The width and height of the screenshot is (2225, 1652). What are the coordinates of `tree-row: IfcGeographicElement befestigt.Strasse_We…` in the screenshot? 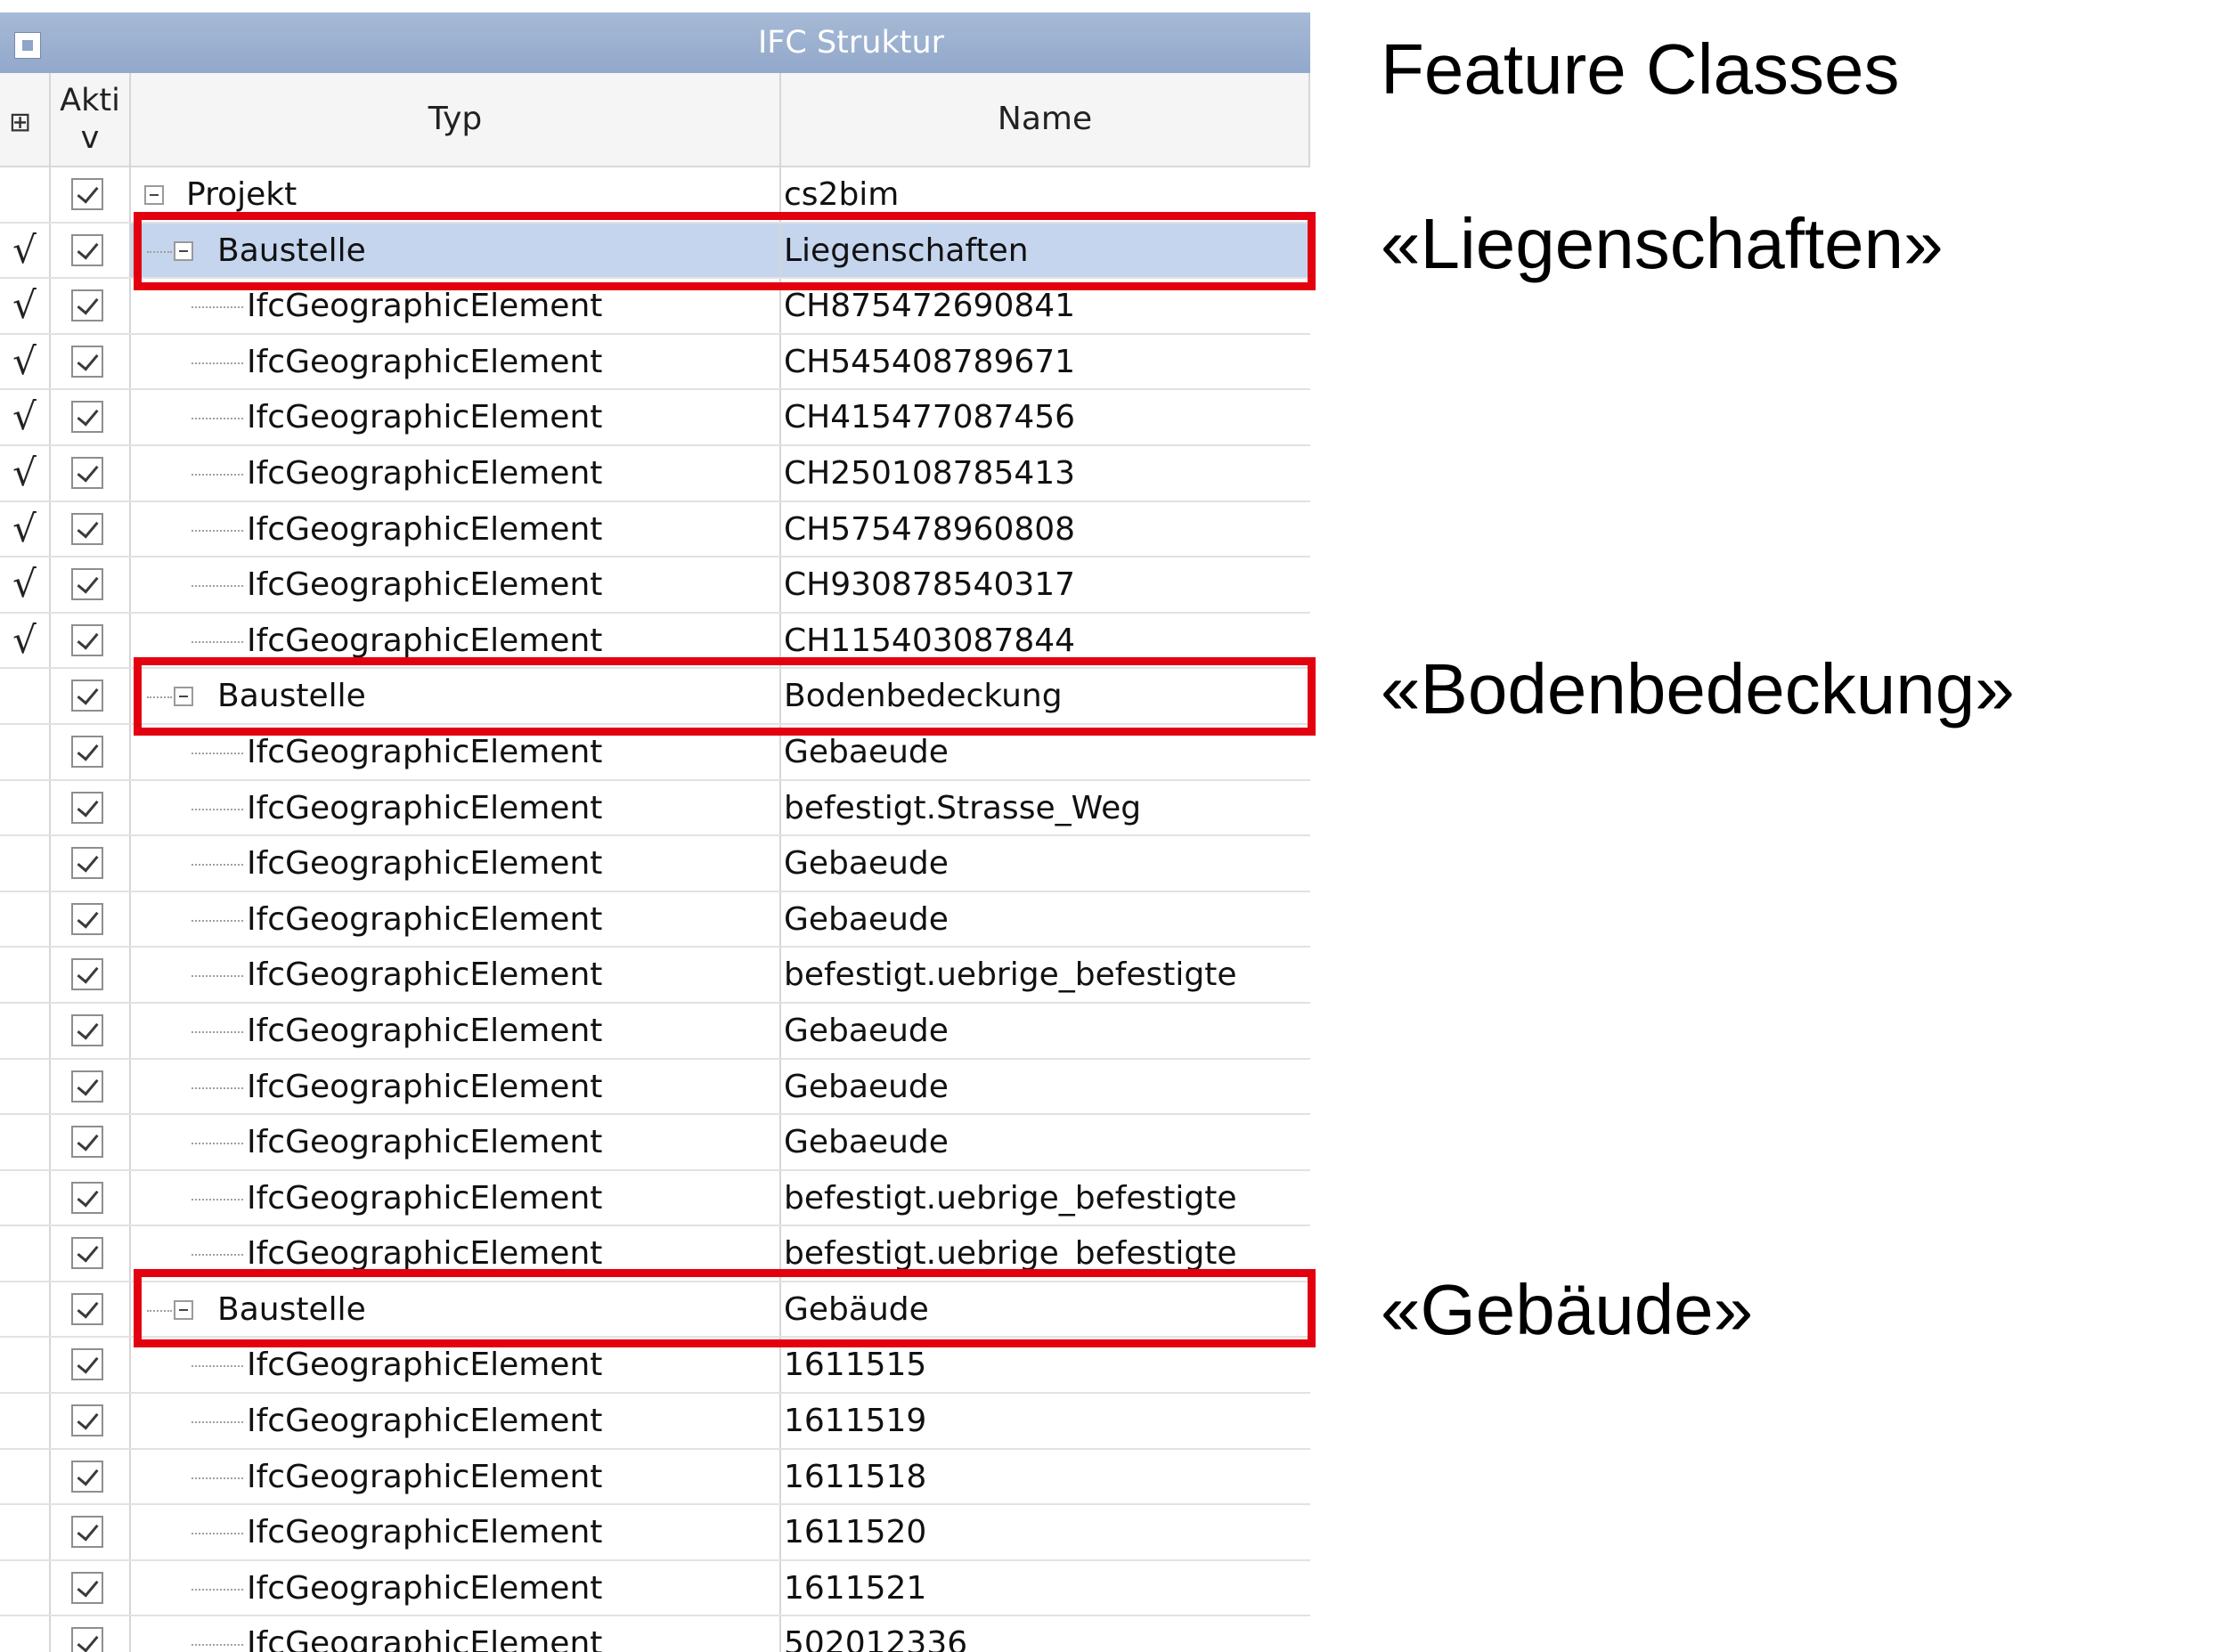 It's located at (655, 808).